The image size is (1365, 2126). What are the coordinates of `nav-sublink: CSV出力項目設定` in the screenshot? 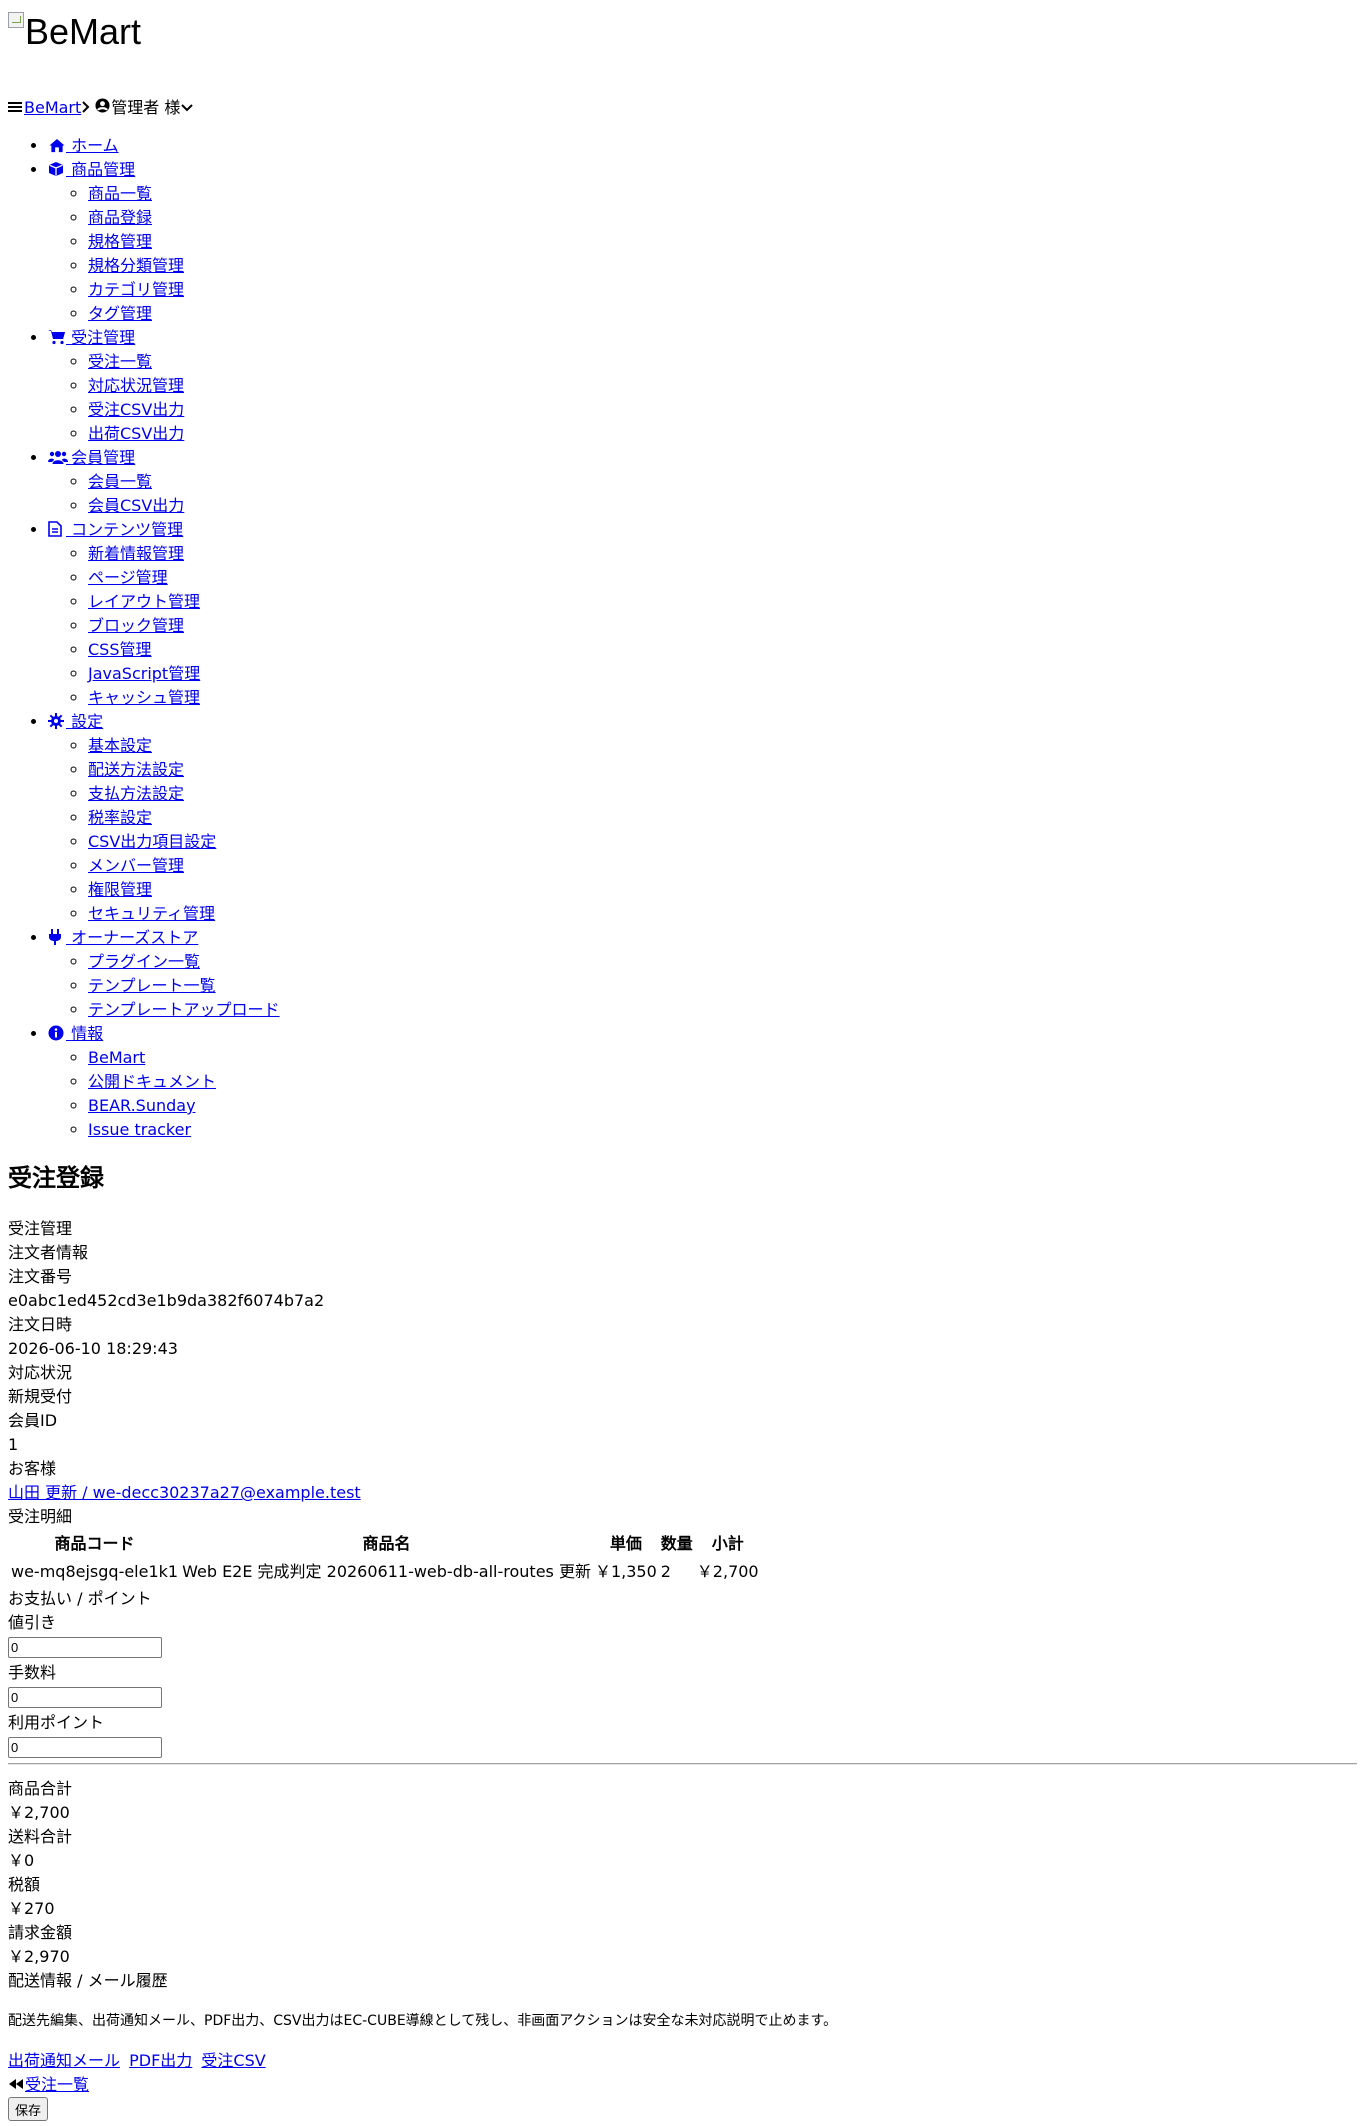 It's located at (152, 841).